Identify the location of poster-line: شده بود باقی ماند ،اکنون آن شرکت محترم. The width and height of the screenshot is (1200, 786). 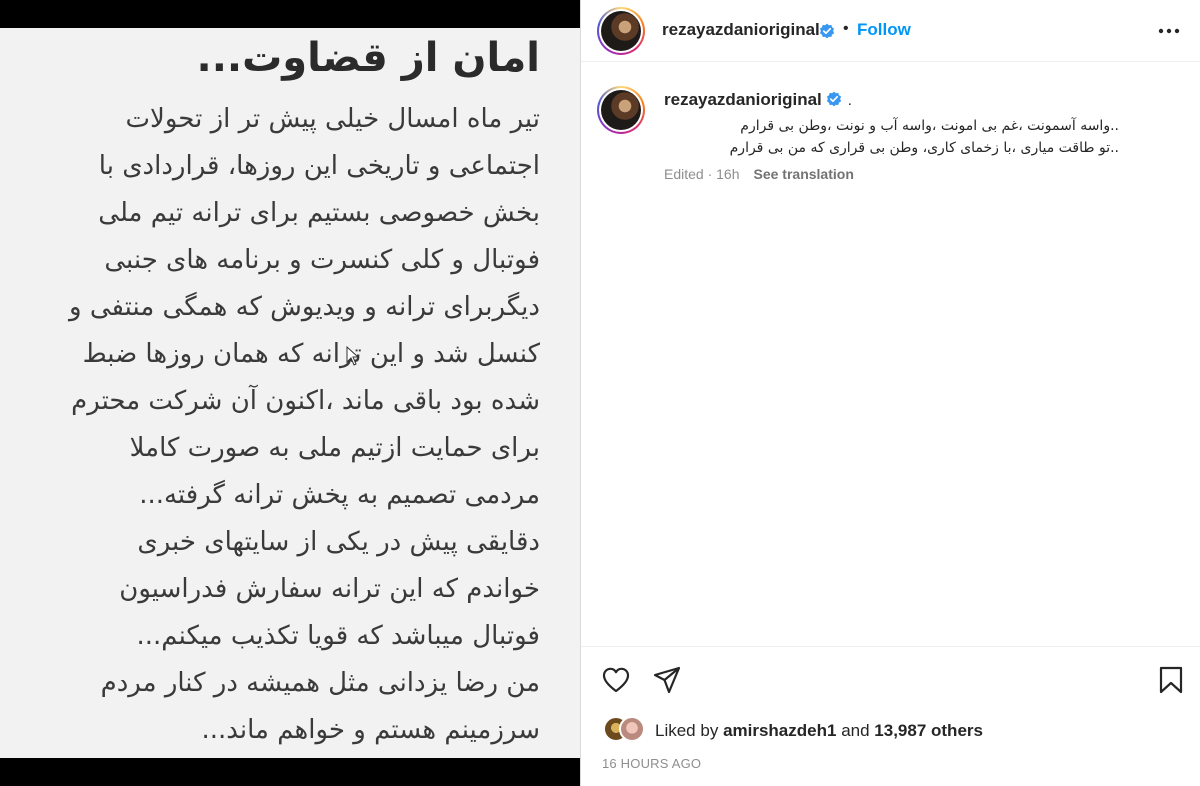
(305, 401).